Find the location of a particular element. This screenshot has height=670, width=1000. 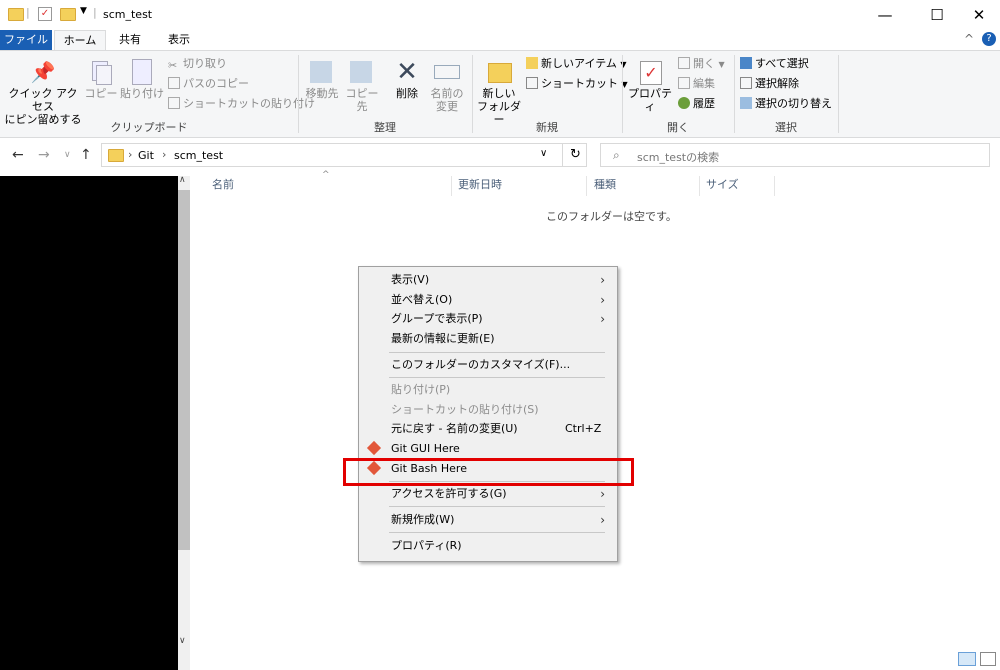

shortcut-icon is located at coordinates (532, 83).